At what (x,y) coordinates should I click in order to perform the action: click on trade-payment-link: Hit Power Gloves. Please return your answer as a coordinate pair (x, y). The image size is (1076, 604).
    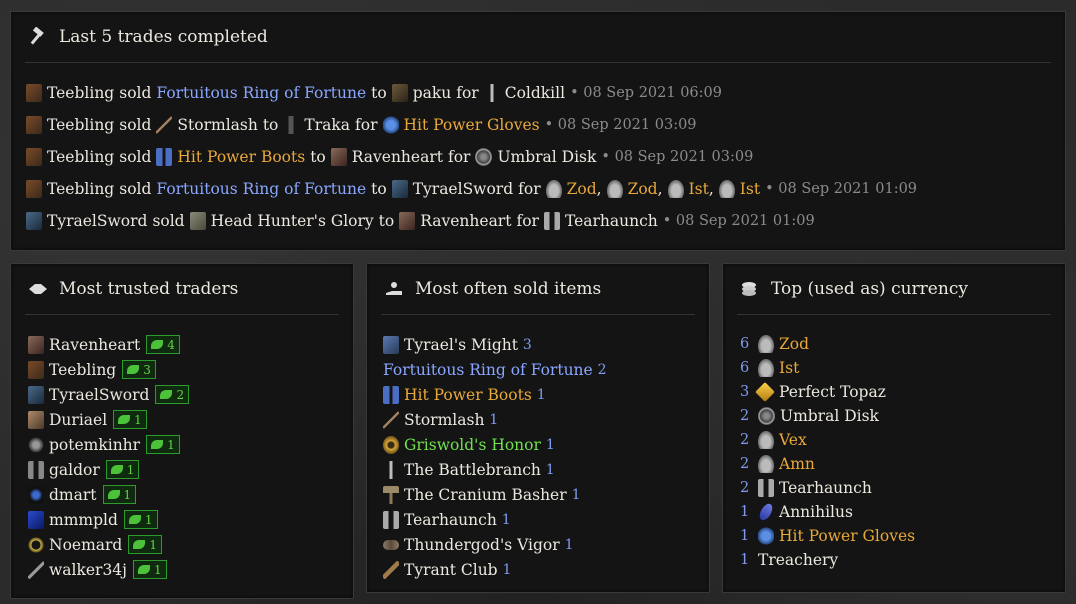
    Looking at the image, I should click on (472, 125).